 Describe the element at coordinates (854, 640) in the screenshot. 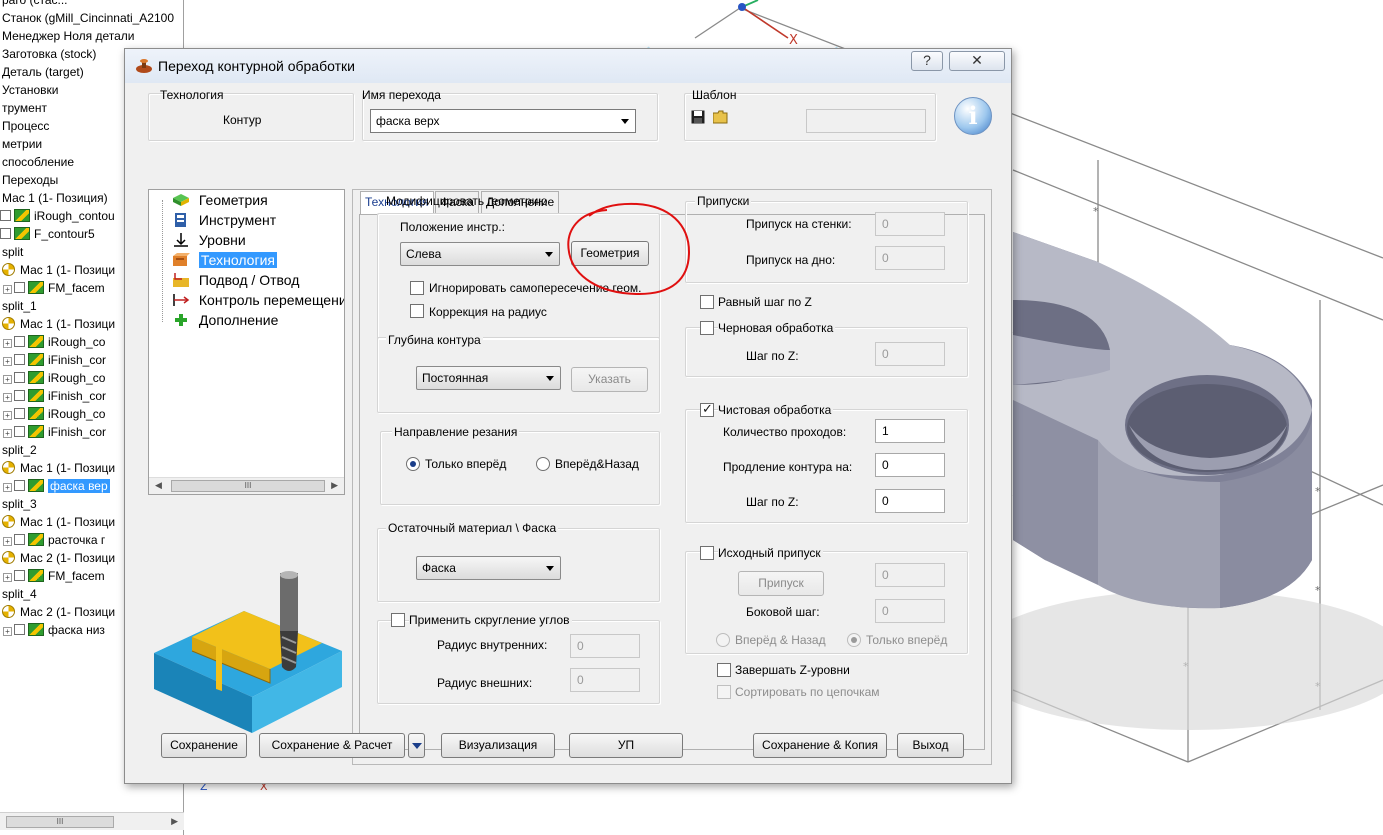

I see `initial-forward-only-radio` at that location.